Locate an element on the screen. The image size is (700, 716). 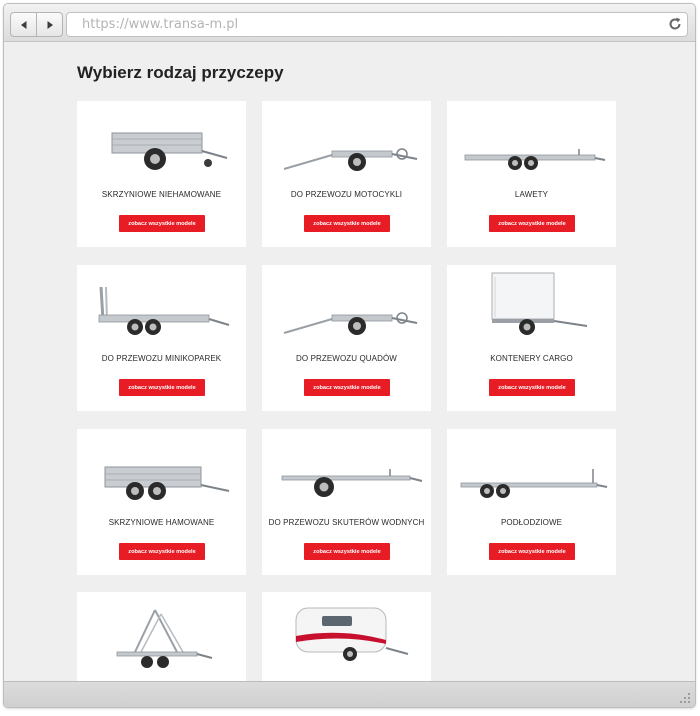
back-button is located at coordinates (23, 24).